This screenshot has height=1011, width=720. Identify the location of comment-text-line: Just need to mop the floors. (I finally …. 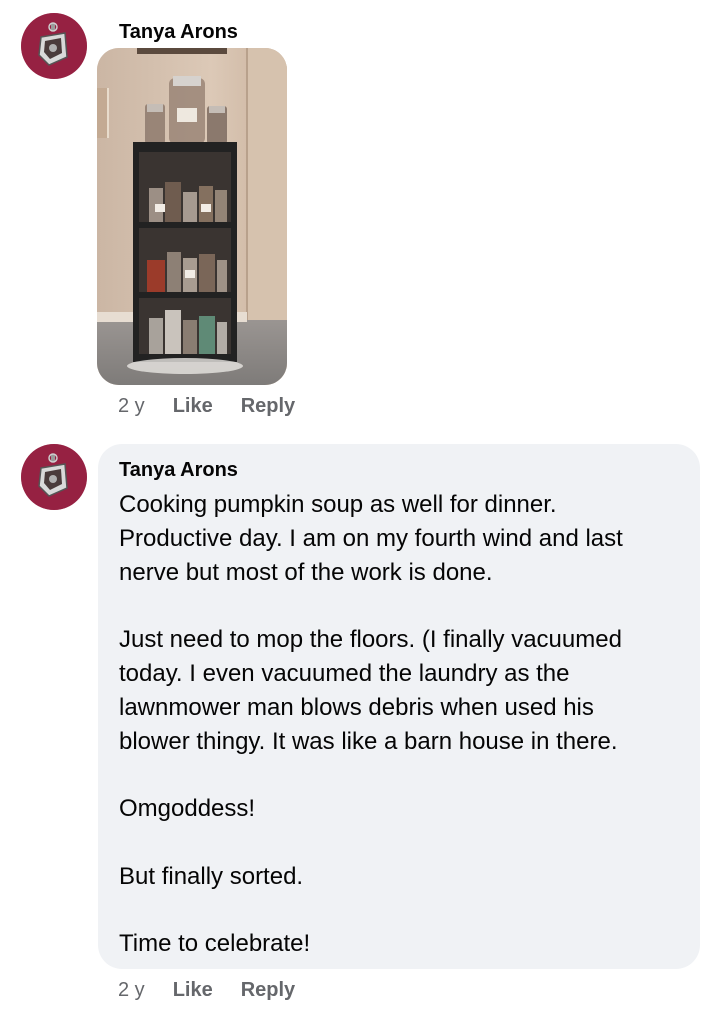
(370, 639).